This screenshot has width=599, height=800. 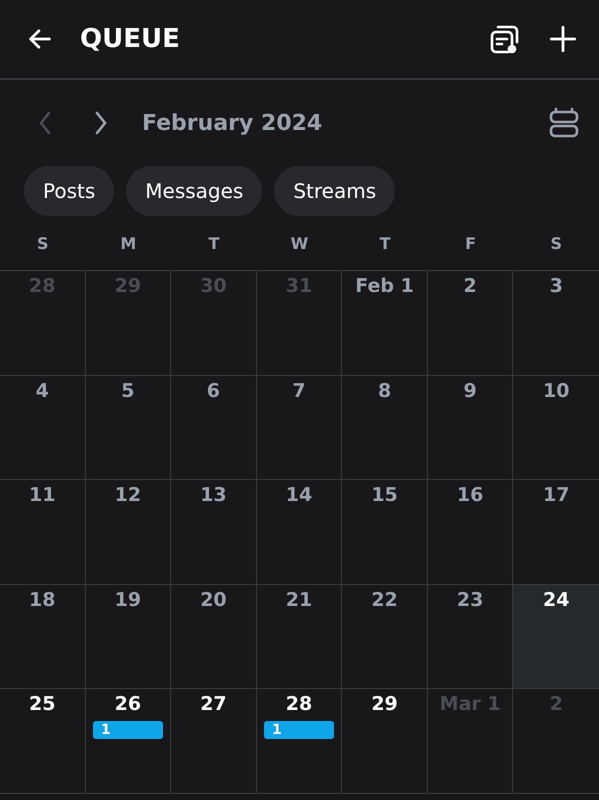 I want to click on day-cell: Feb 1, so click(x=385, y=323).